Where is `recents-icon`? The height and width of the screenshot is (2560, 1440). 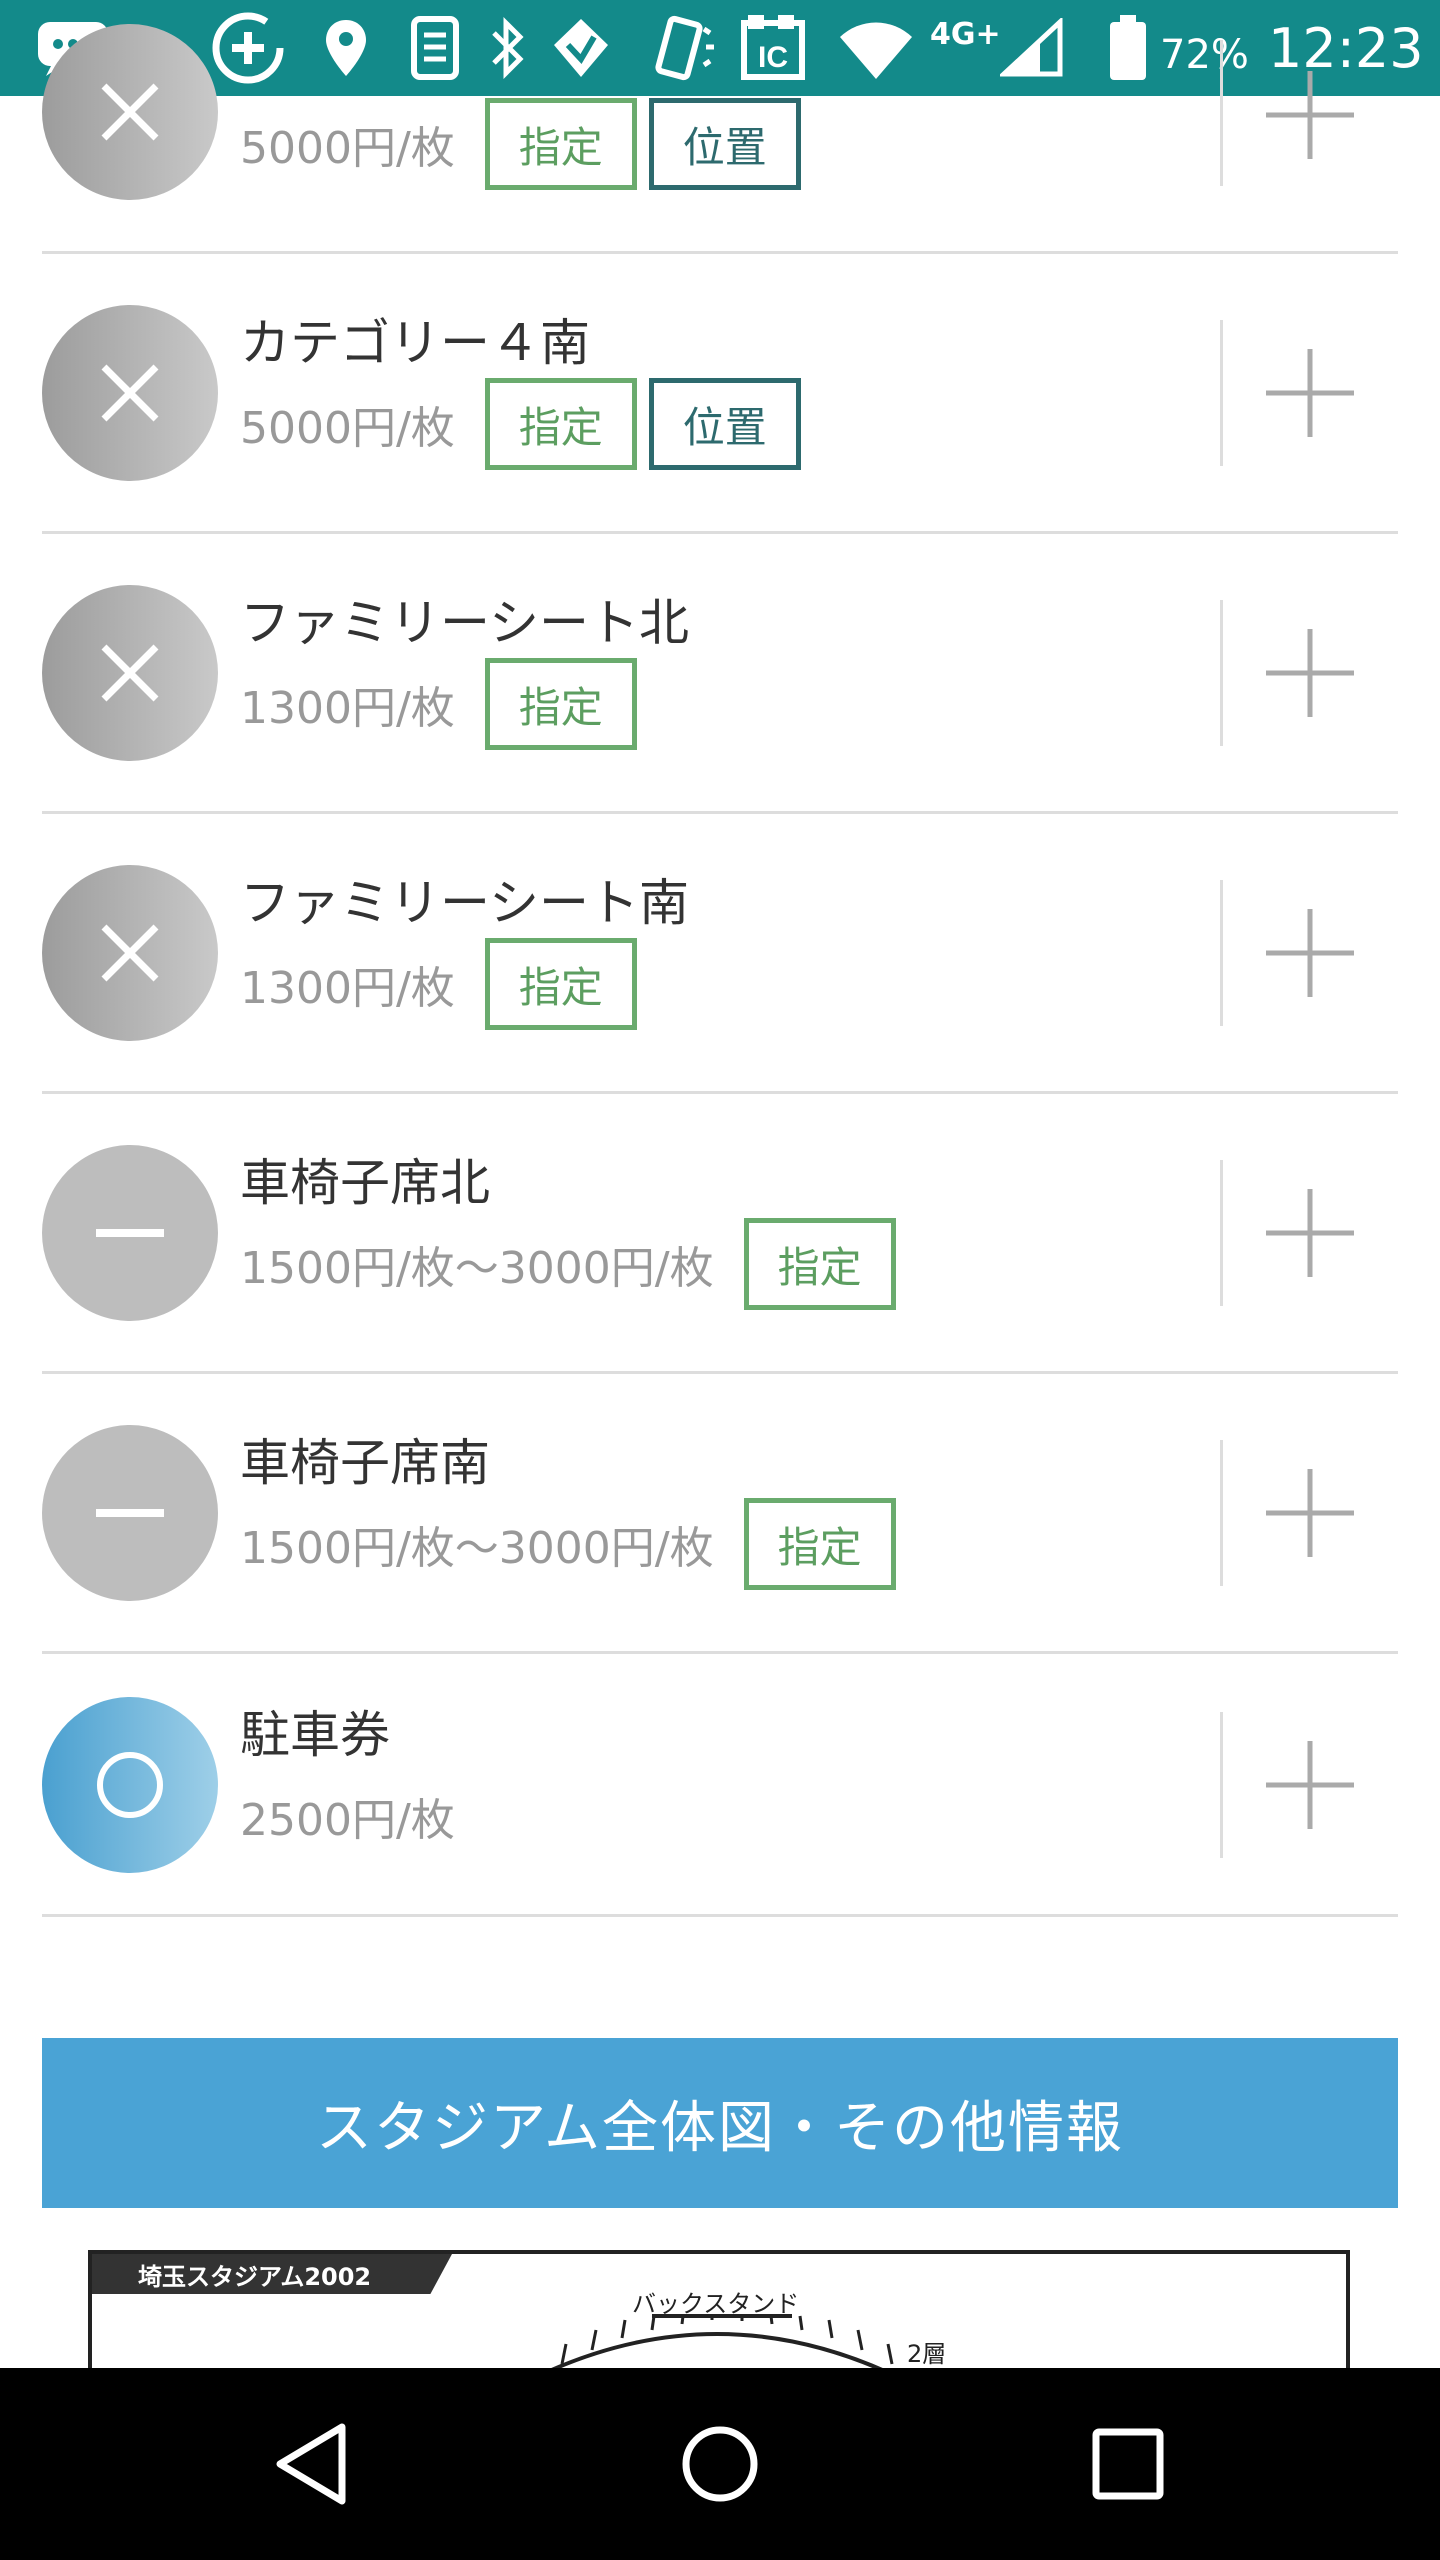 recents-icon is located at coordinates (1128, 2464).